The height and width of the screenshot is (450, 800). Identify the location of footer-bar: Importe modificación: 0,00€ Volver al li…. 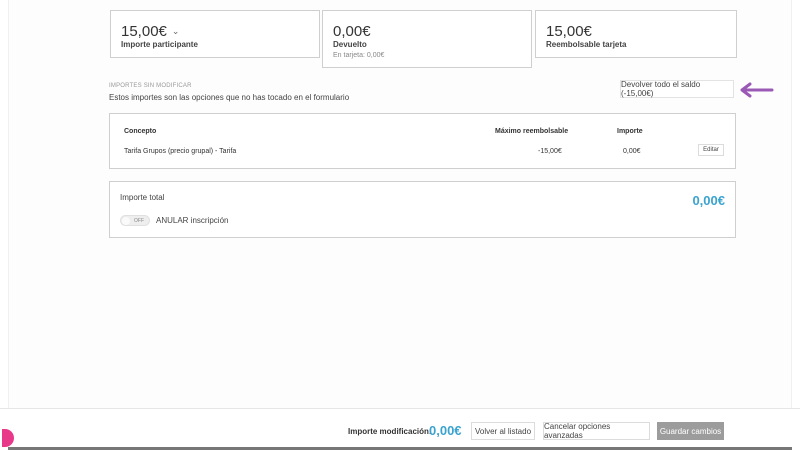
(400, 429).